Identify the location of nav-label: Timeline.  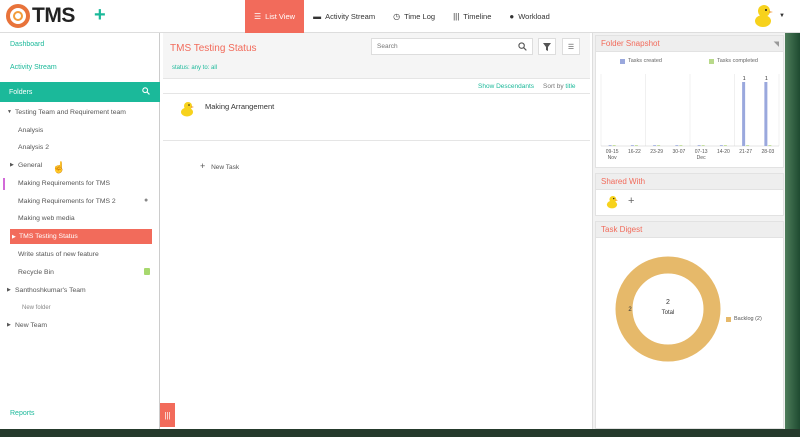
(477, 16).